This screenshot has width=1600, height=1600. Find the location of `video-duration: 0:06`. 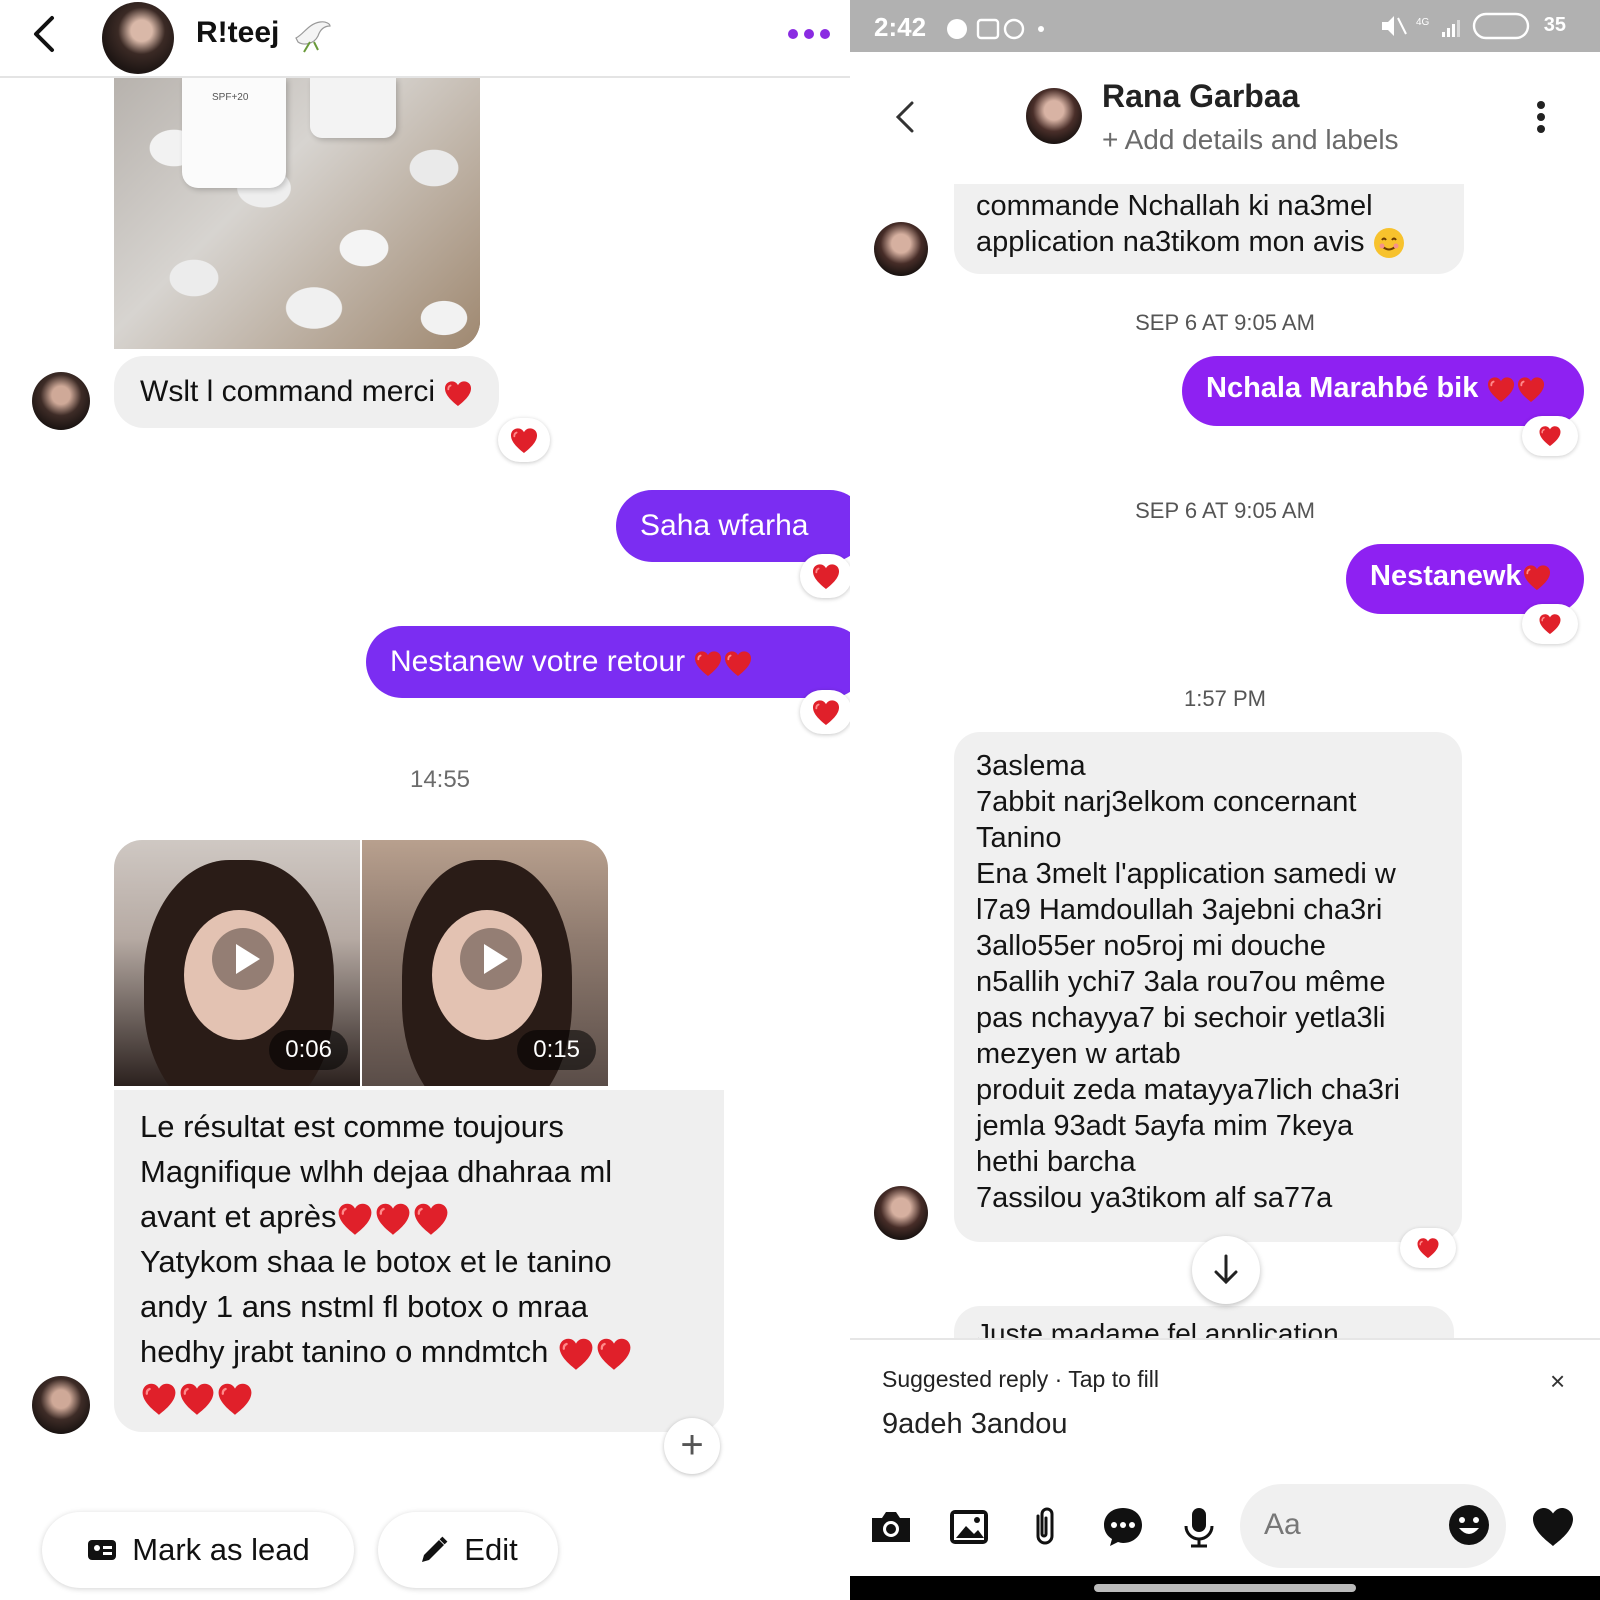

video-duration: 0:06 is located at coordinates (308, 1050).